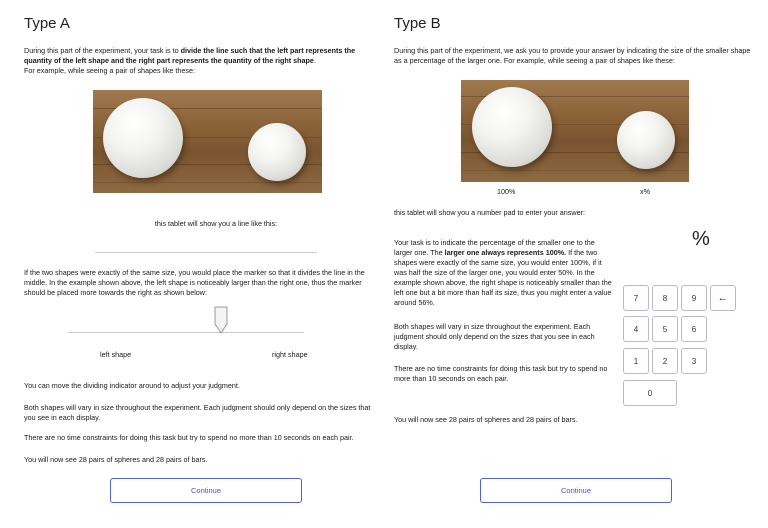  Describe the element at coordinates (665, 361) in the screenshot. I see `numpad-key-2: 2` at that location.